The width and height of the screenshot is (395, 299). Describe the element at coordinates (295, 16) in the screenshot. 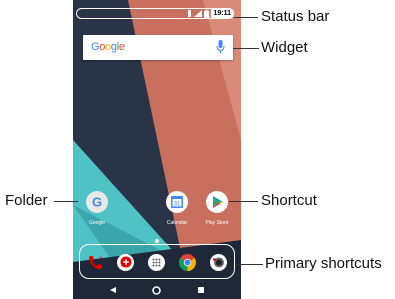

I see `status-bar-callout: Status bar` at that location.